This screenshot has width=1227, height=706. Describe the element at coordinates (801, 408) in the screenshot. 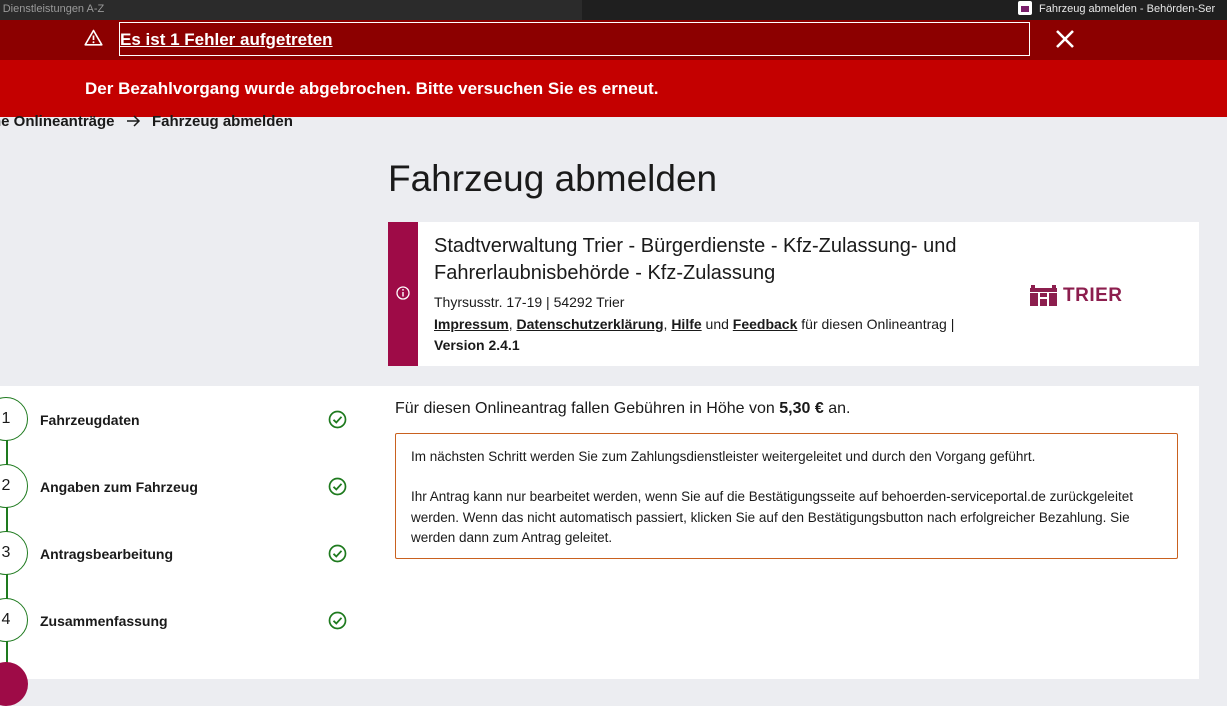

I see `fee-amount: 5,30 €` at that location.